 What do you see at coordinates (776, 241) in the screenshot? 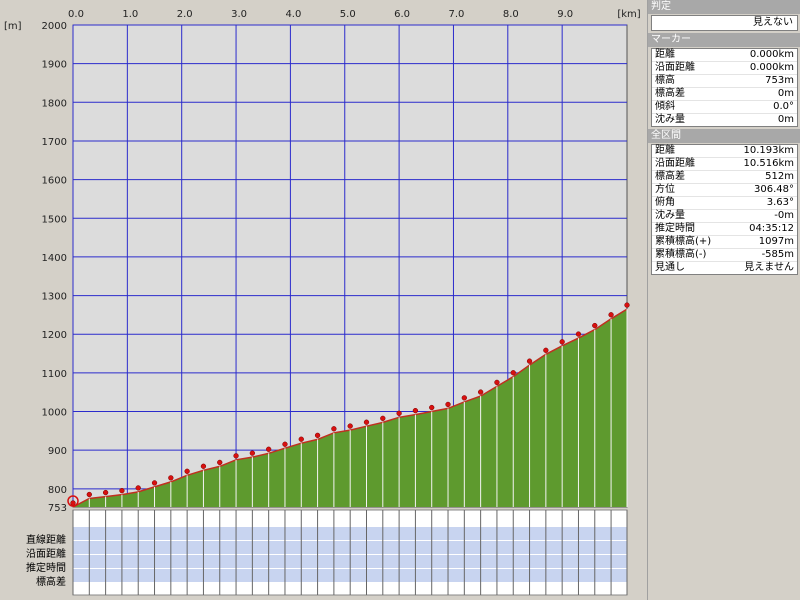
I see `total-item-value: 1097m` at bounding box center [776, 241].